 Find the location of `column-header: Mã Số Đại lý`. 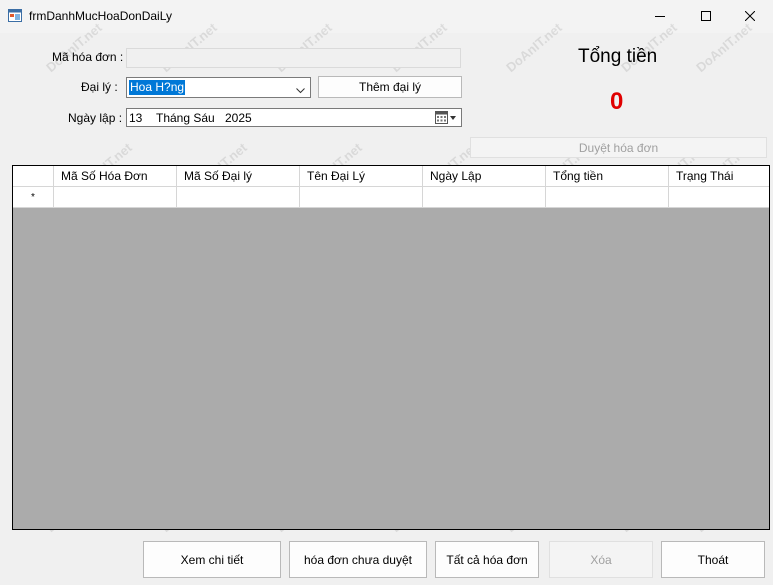

column-header: Mã Số Đại lý is located at coordinates (238, 176).